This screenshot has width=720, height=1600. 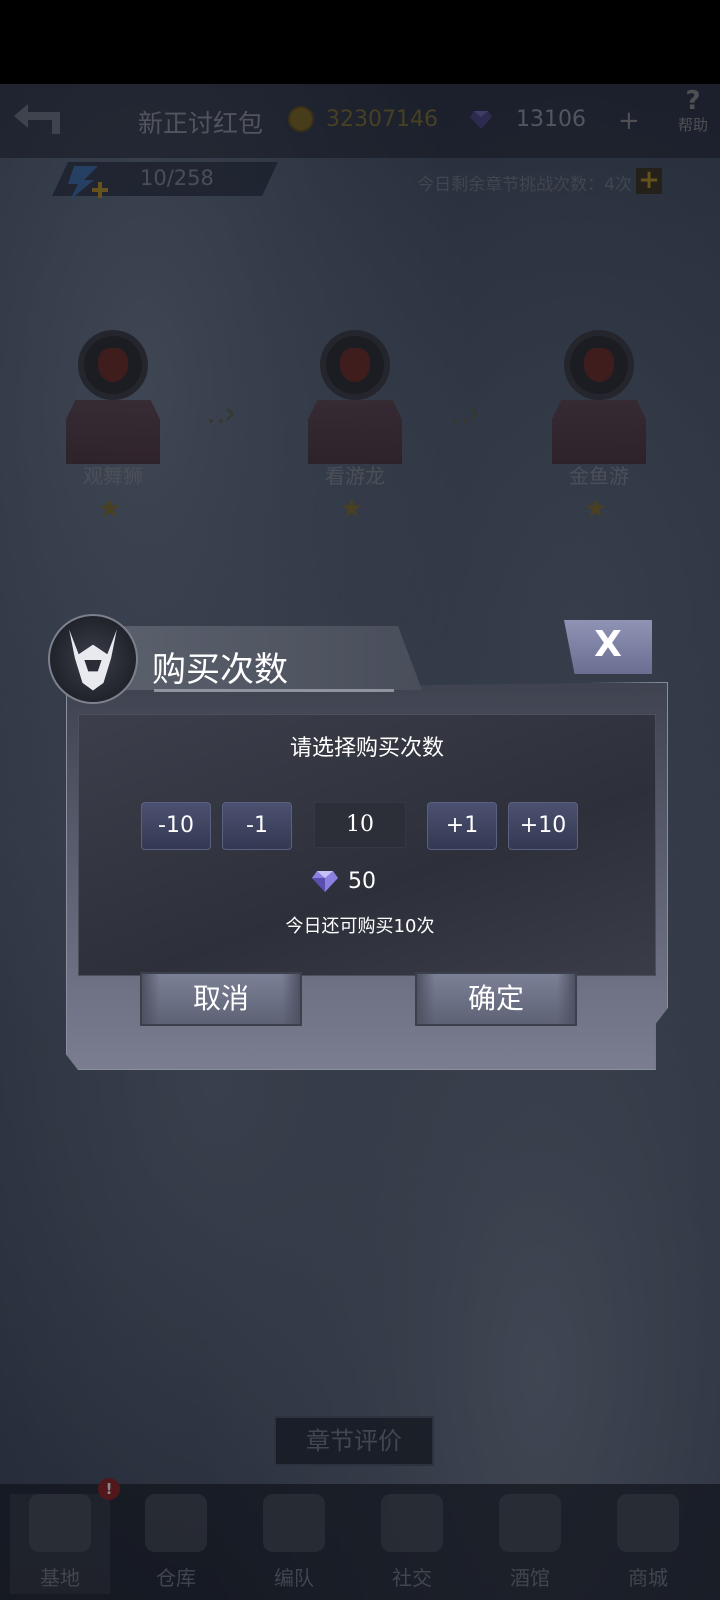 I want to click on mecha-emblem-icon, so click(x=93, y=659).